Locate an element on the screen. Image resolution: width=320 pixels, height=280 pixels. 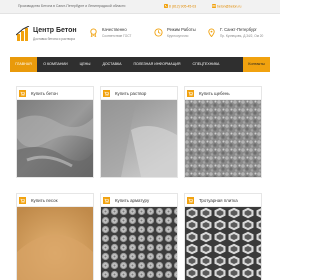
product-card-sand: Купить песок is located at coordinates (55, 236).